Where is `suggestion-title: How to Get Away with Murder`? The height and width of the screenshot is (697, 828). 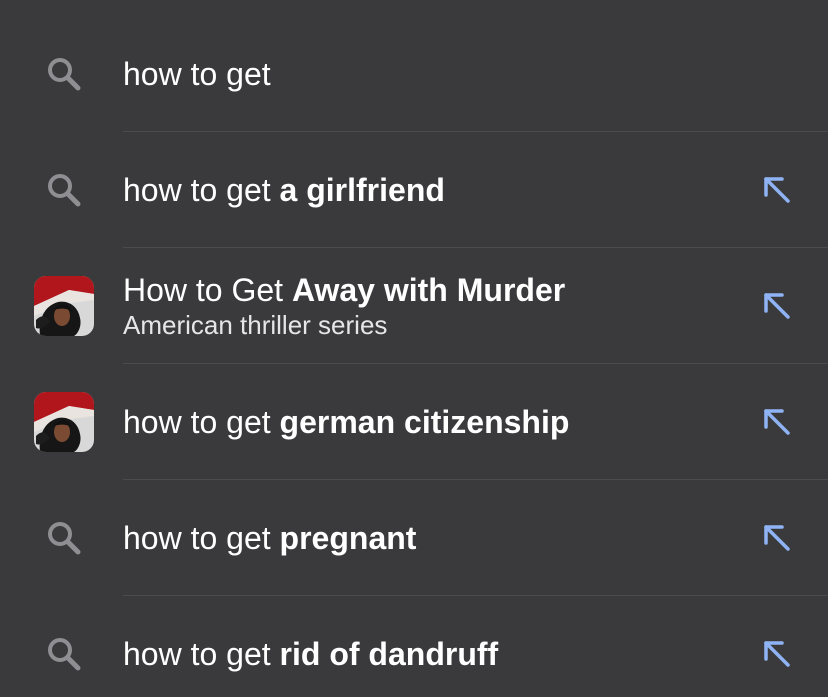 suggestion-title: How to Get Away with Murder is located at coordinates (425, 290).